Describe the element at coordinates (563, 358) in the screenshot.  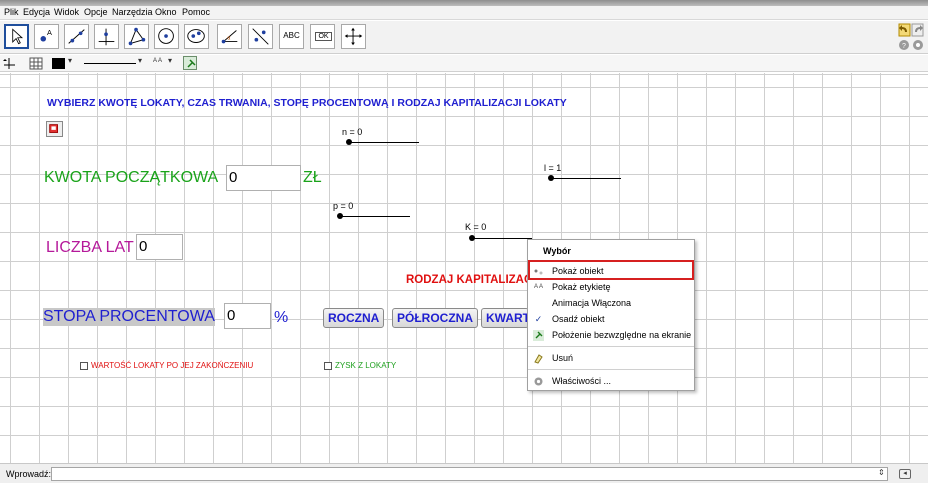
I see `menu-item-label: Usuń` at that location.